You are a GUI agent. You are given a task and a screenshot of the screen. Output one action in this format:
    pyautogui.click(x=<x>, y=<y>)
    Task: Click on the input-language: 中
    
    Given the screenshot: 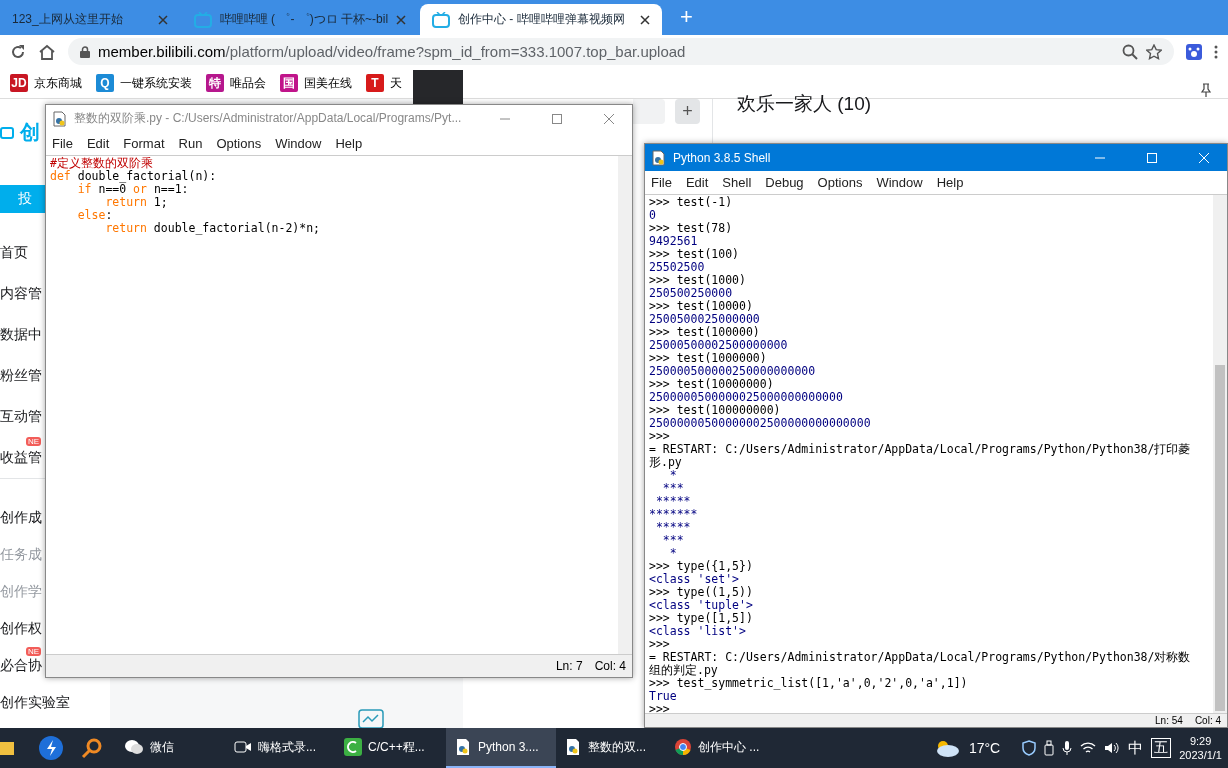 What is the action you would take?
    pyautogui.click(x=1136, y=748)
    